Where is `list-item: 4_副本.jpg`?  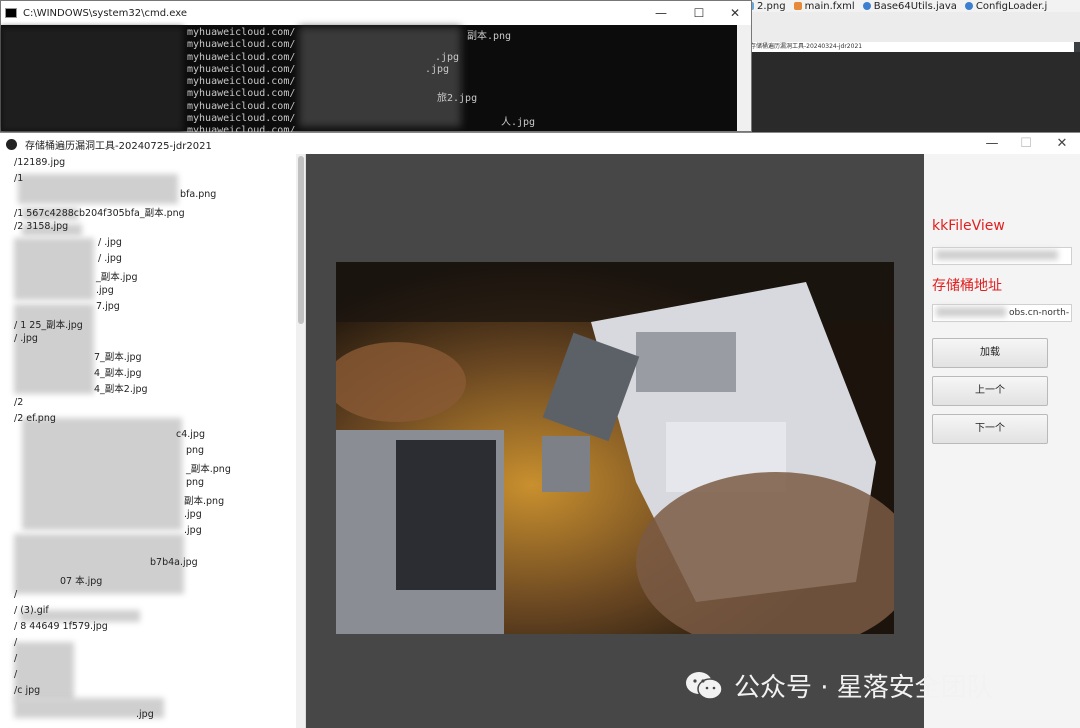
list-item: 4_副本.jpg is located at coordinates (118, 372).